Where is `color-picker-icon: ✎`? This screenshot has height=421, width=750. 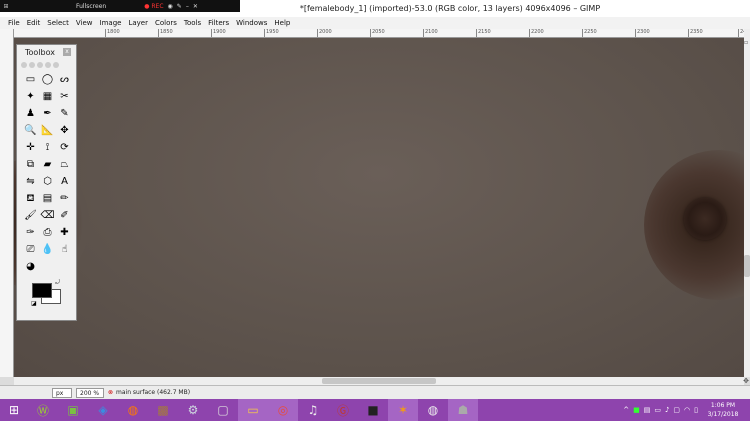 color-picker-icon: ✎ is located at coordinates (64, 113).